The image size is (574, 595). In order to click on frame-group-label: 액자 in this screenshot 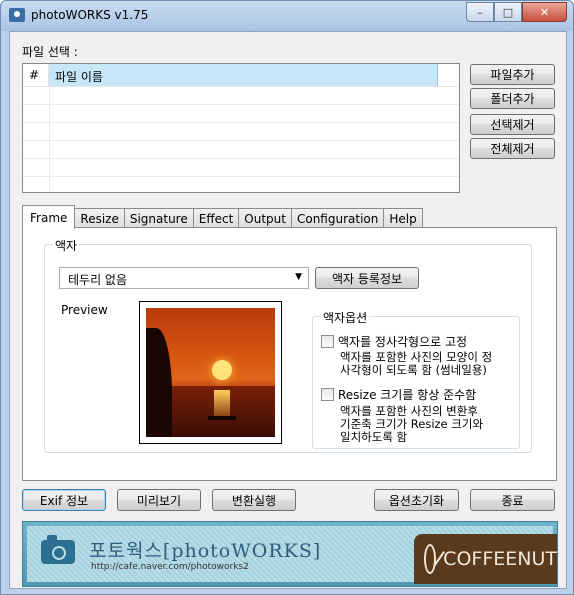, I will do `click(66, 245)`.